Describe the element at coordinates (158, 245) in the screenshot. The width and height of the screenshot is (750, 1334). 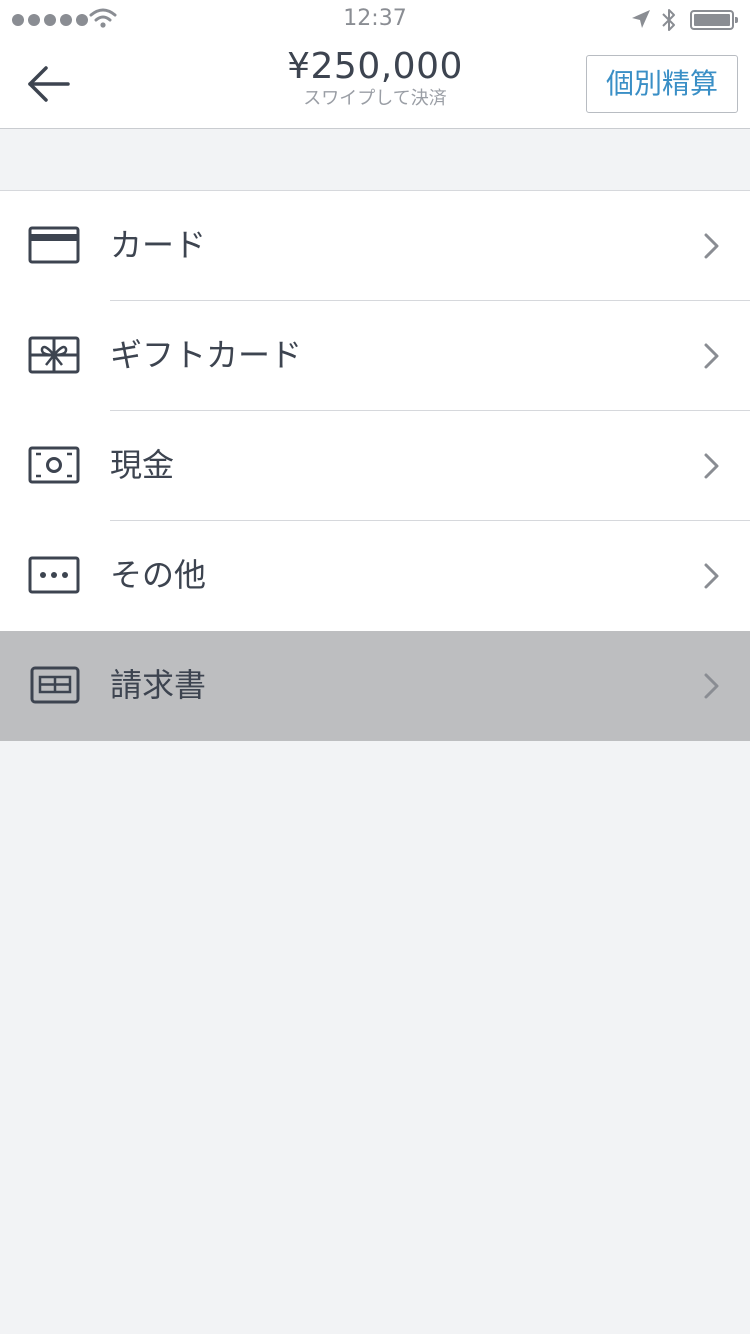
I see `payment-method-label: カード` at that location.